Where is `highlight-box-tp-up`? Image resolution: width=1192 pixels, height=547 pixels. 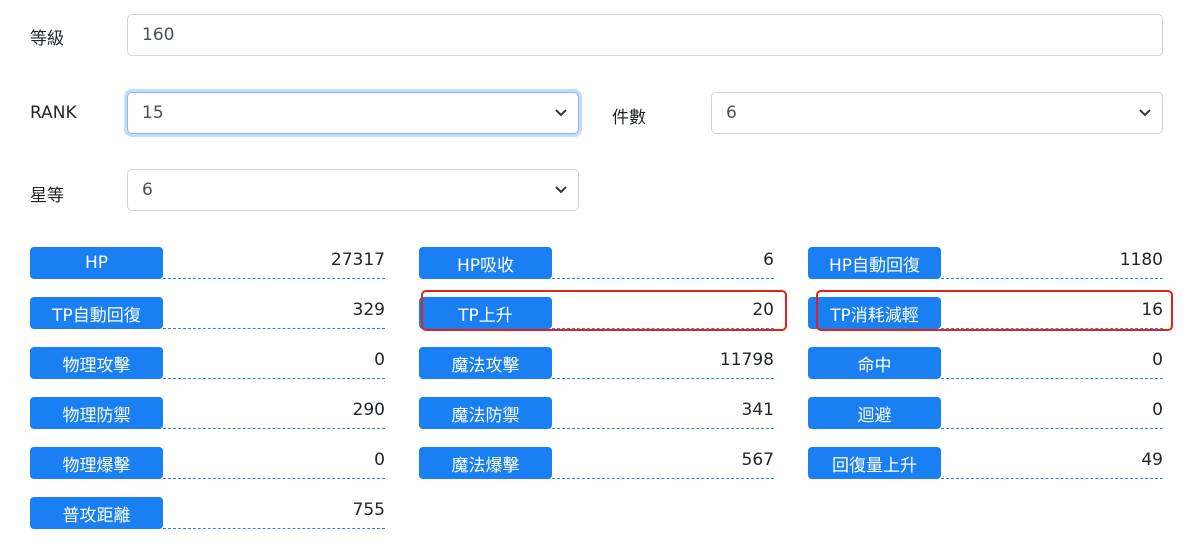 highlight-box-tp-up is located at coordinates (604, 310).